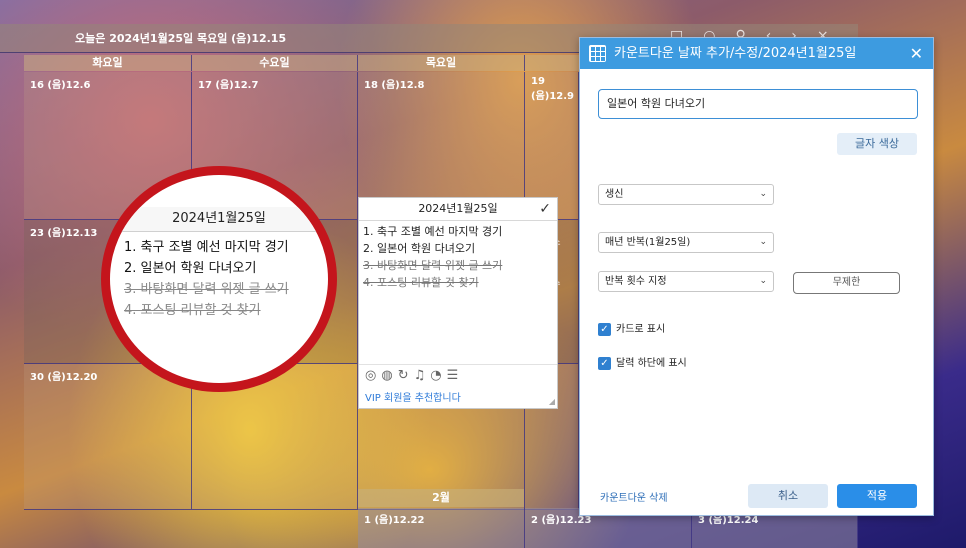 The image size is (966, 548). Describe the element at coordinates (441, 63) in the screenshot. I see `day-header-thu: 목요일` at that location.